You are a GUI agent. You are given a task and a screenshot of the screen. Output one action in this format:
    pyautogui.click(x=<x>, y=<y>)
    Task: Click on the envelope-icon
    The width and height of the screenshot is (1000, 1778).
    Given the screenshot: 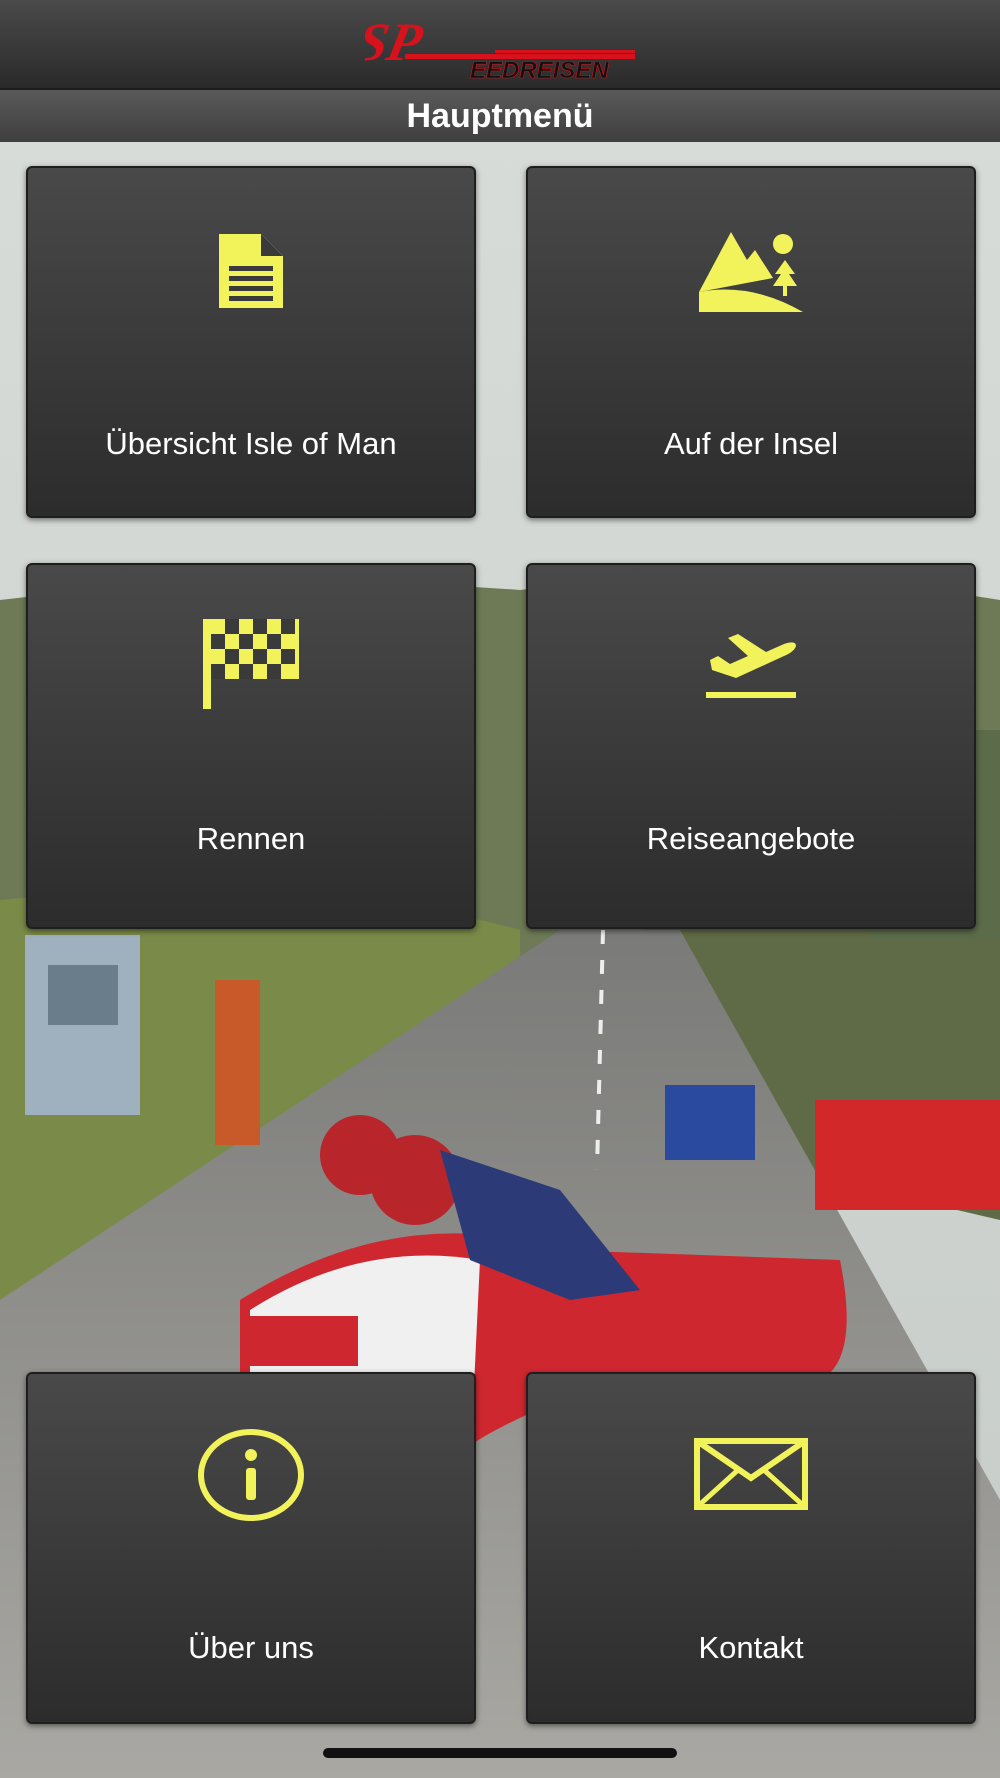 What is the action you would take?
    pyautogui.click(x=751, y=1474)
    